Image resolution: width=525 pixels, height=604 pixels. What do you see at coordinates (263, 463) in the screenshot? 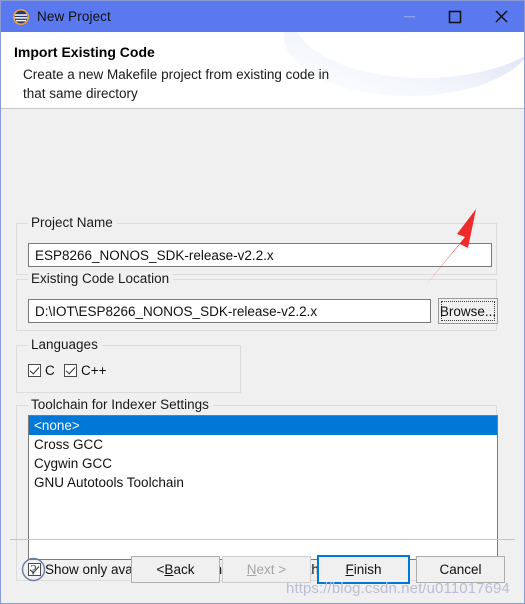
I see `list-item: Cygwin GCC` at bounding box center [263, 463].